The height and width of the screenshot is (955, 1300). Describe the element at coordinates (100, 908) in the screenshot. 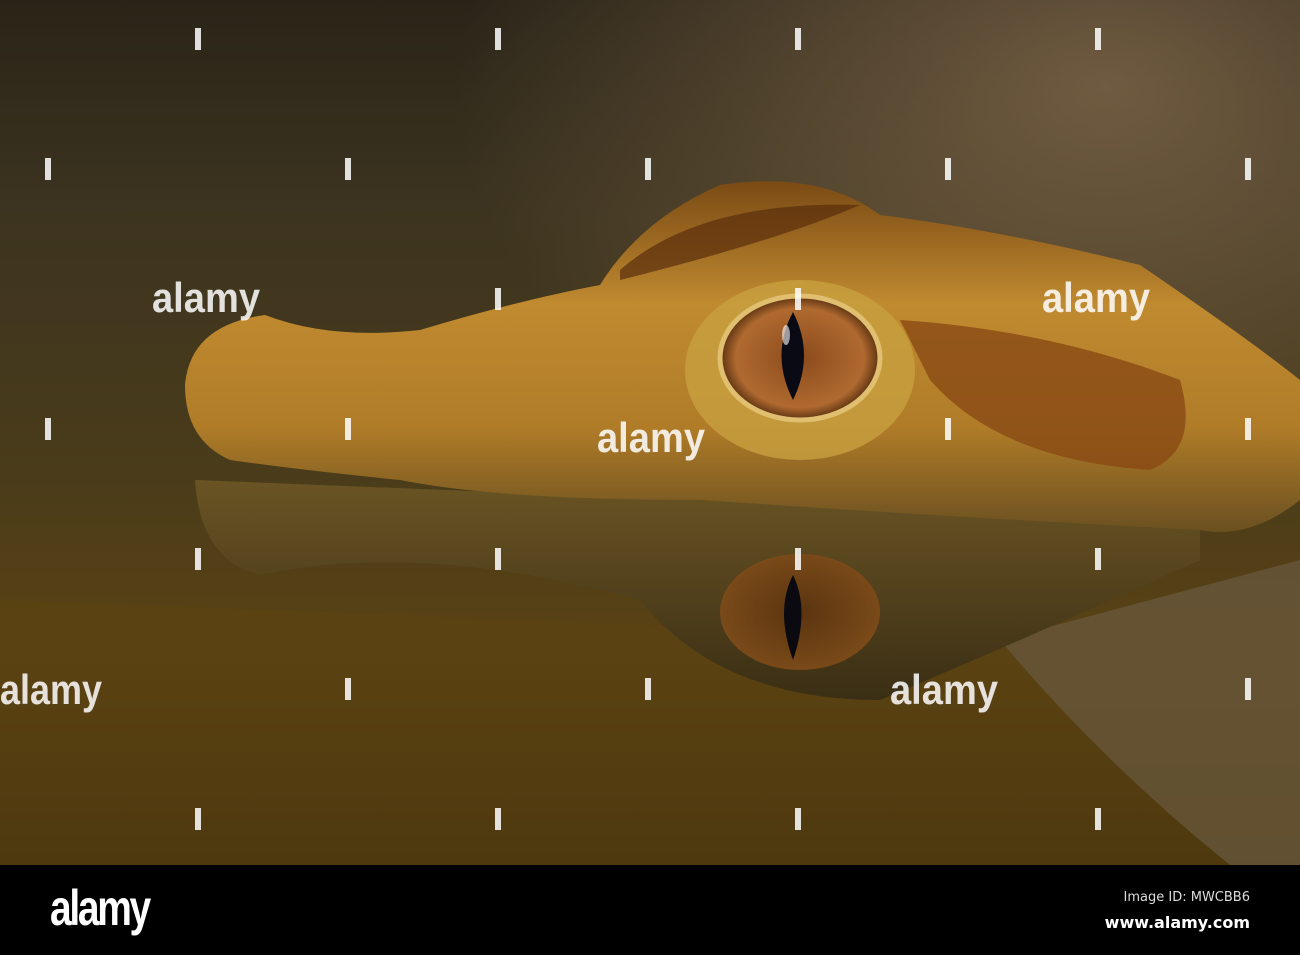

I see `alamy-logo: alamy` at that location.